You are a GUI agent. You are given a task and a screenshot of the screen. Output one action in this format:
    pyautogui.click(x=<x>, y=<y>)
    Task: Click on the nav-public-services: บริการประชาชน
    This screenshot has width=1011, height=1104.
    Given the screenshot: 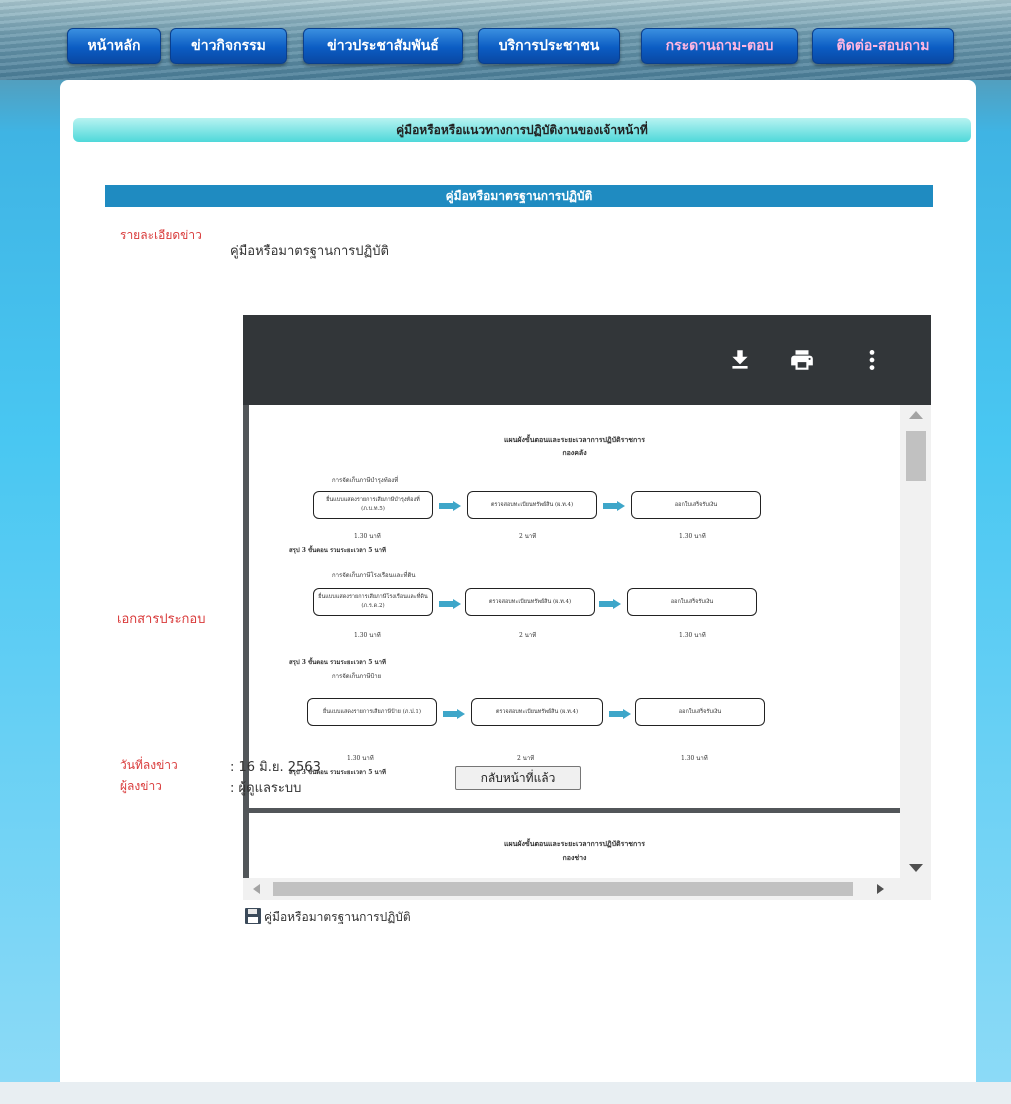 What is the action you would take?
    pyautogui.click(x=549, y=46)
    